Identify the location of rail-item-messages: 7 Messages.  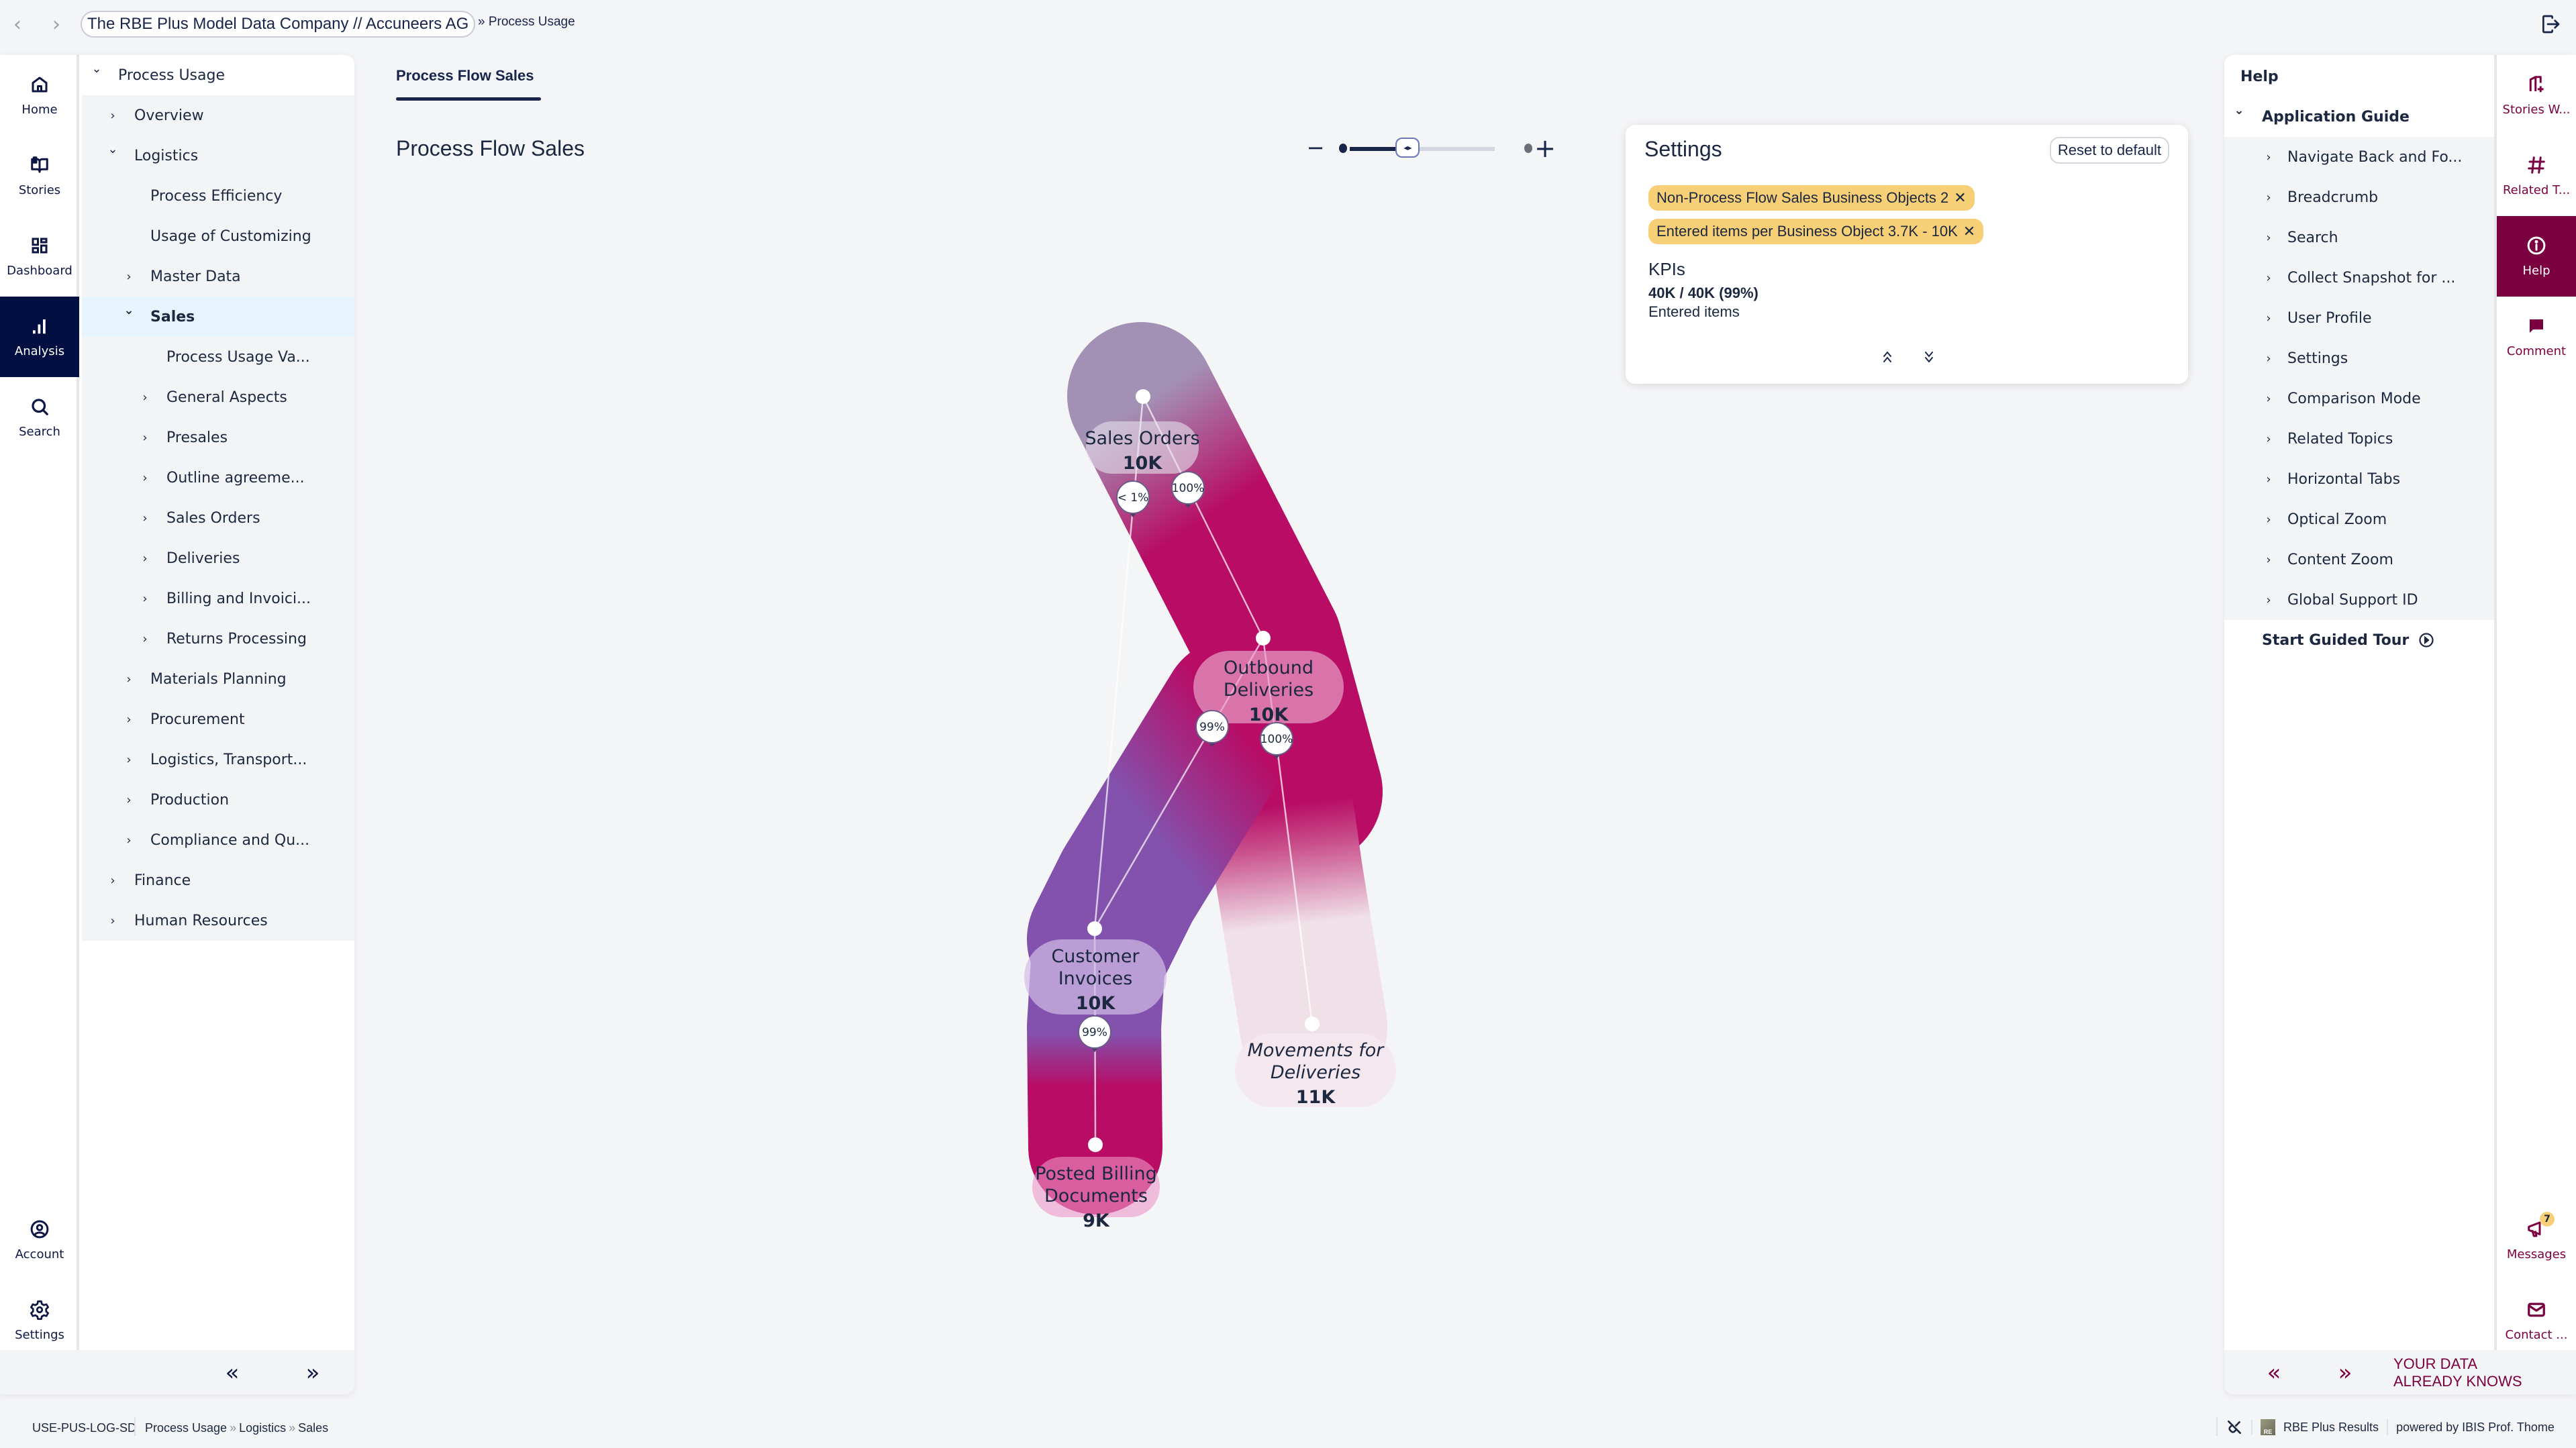
(2536, 1240).